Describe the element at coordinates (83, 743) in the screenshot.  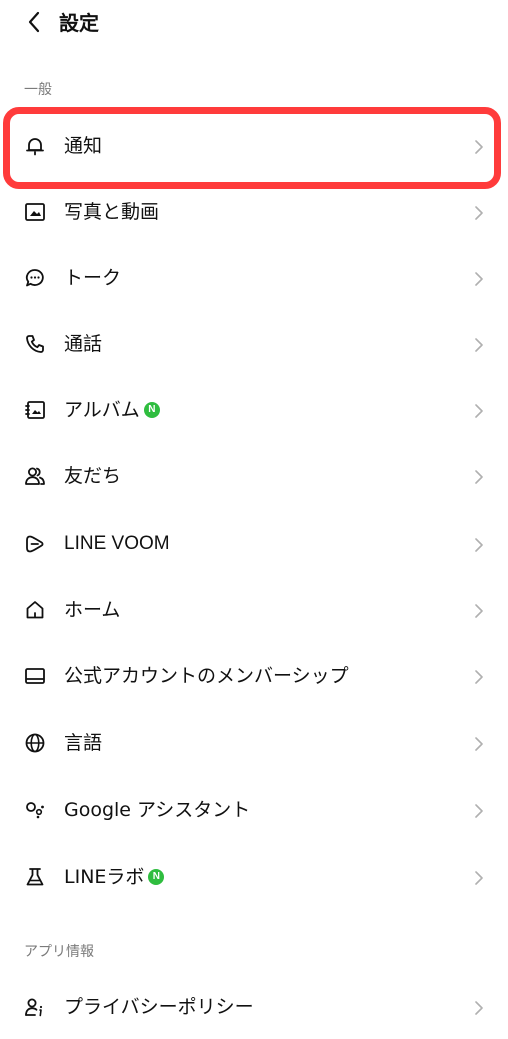
I see `settings-row-label: 言語` at that location.